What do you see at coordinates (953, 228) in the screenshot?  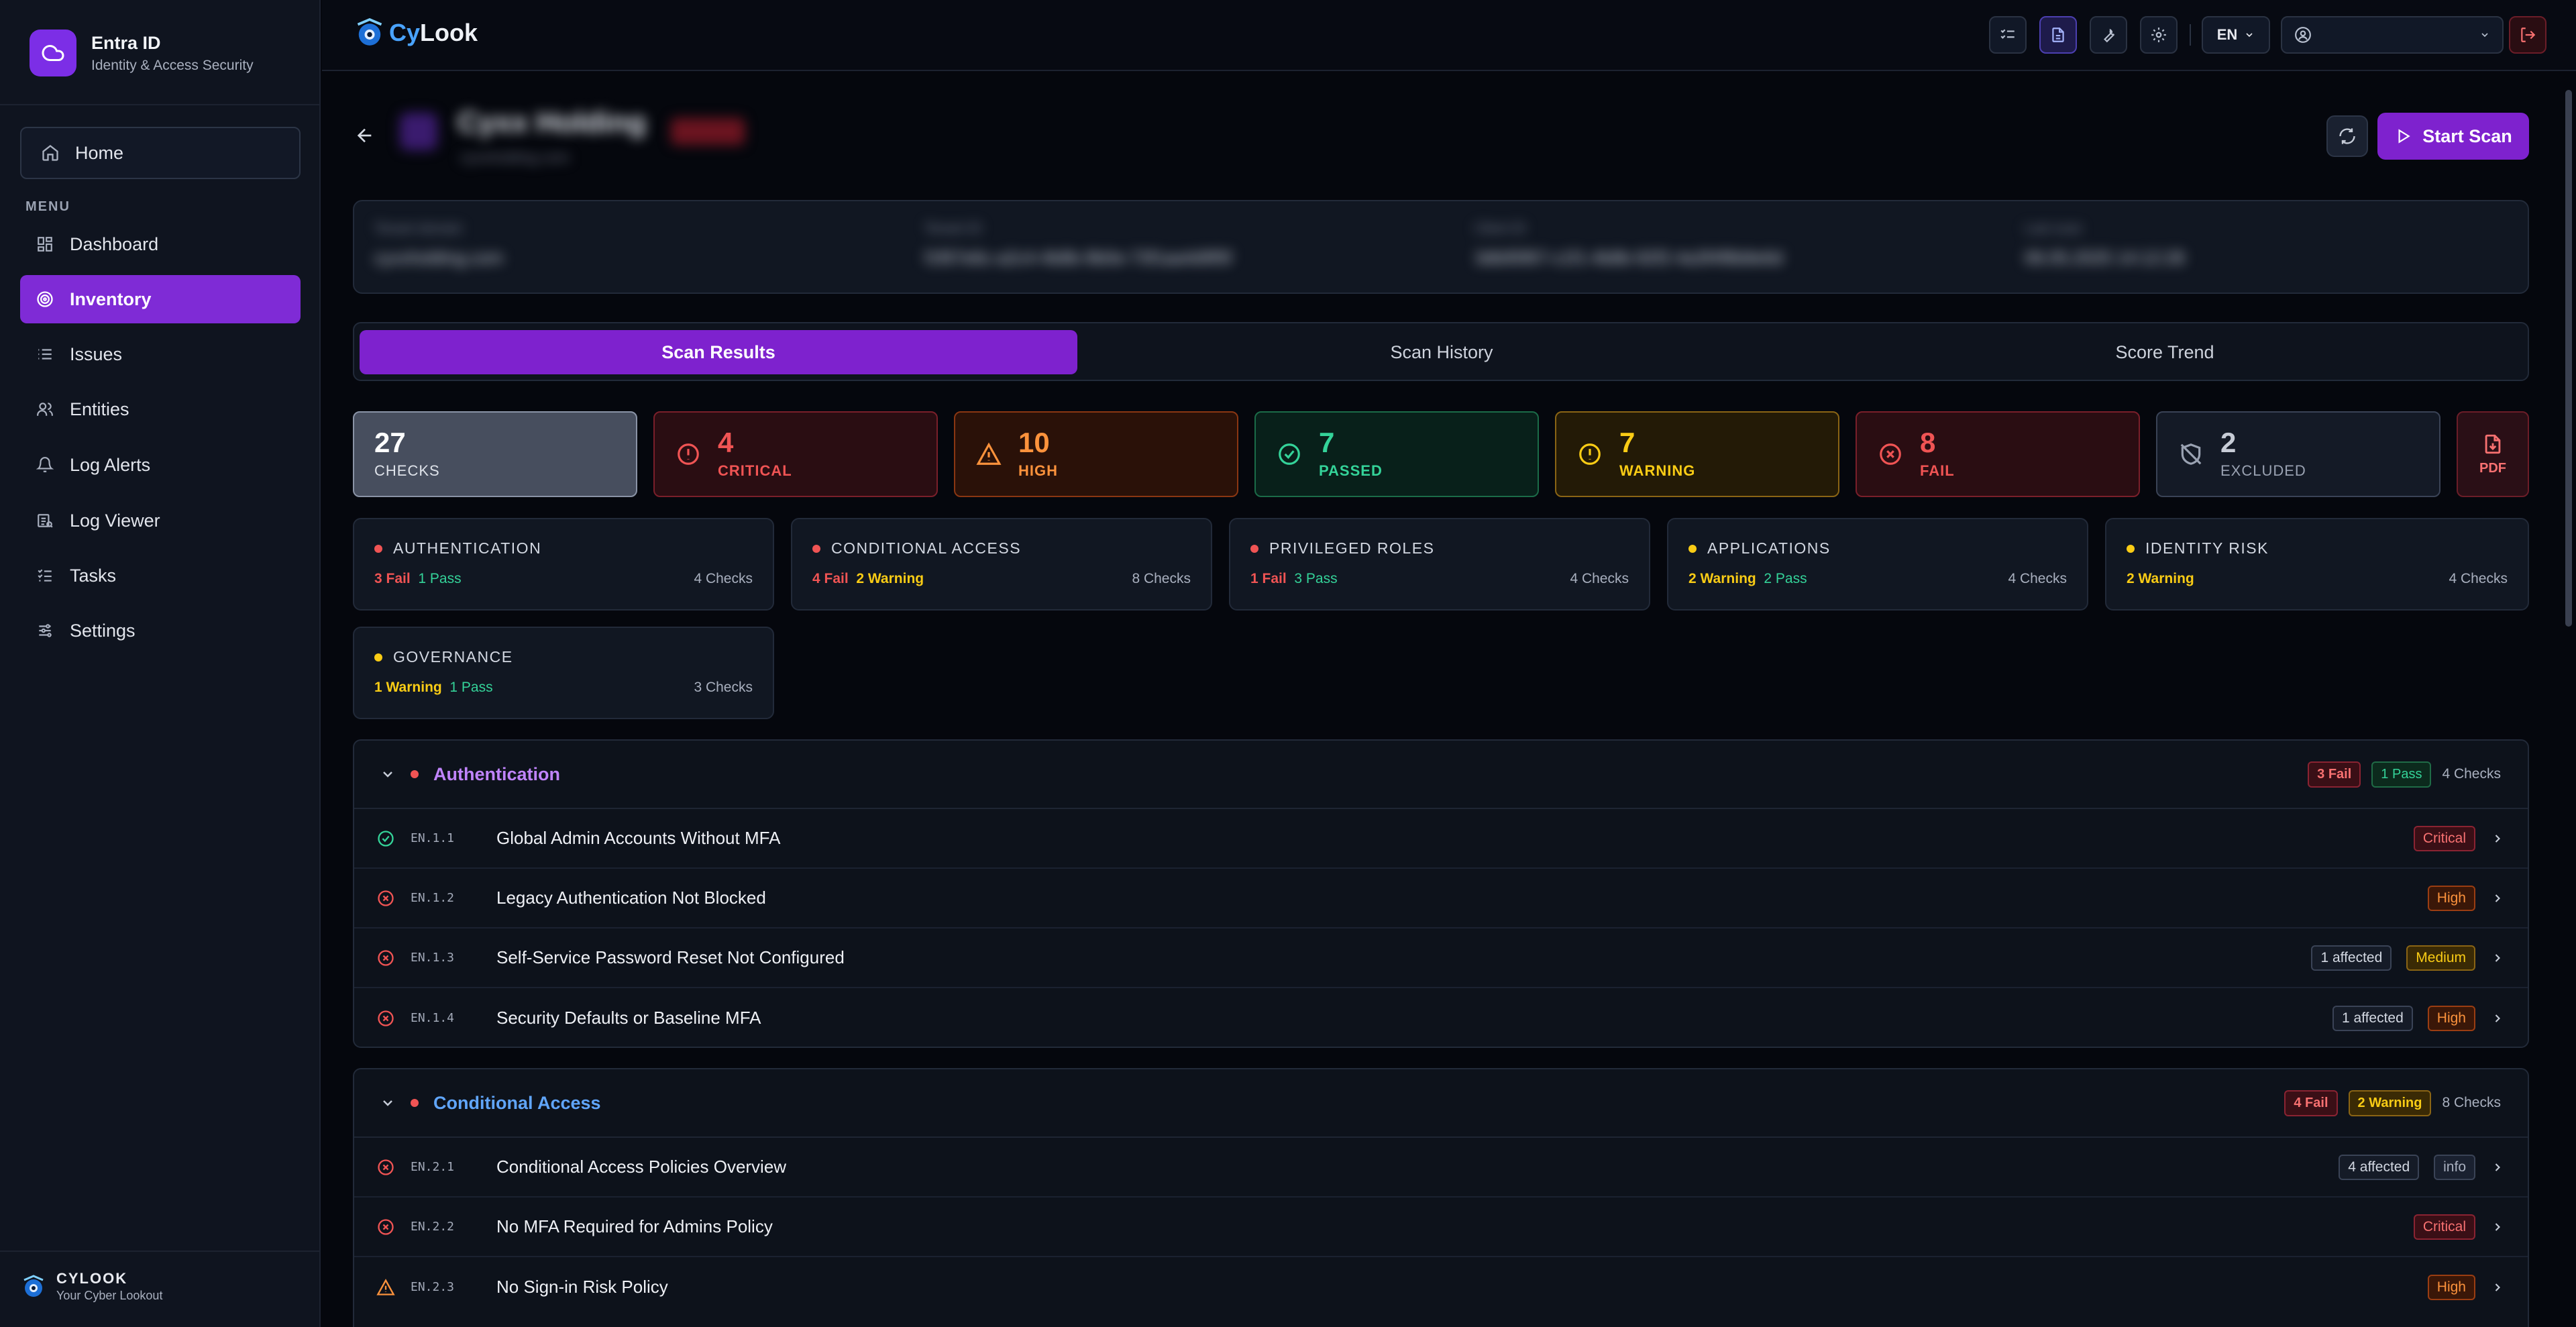 I see `info-label: Tenant ID` at bounding box center [953, 228].